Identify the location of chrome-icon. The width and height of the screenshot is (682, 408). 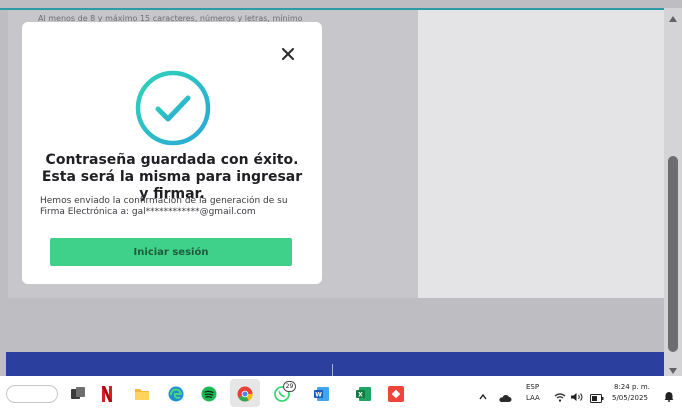
(245, 394).